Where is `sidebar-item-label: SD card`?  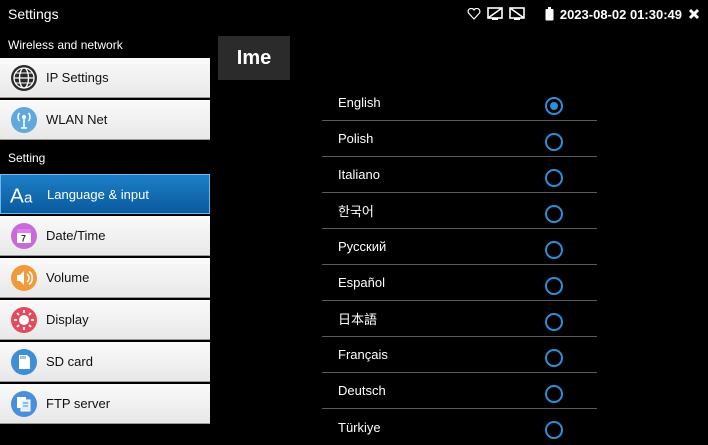
sidebar-item-label: SD card is located at coordinates (69, 361).